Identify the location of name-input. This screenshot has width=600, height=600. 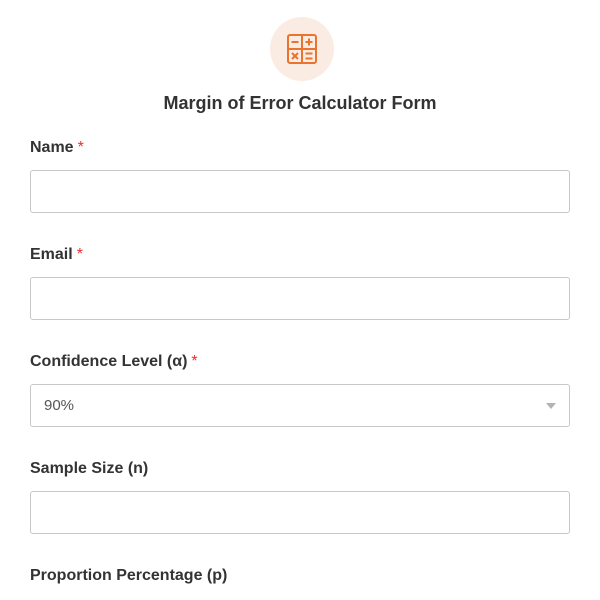
(300, 191).